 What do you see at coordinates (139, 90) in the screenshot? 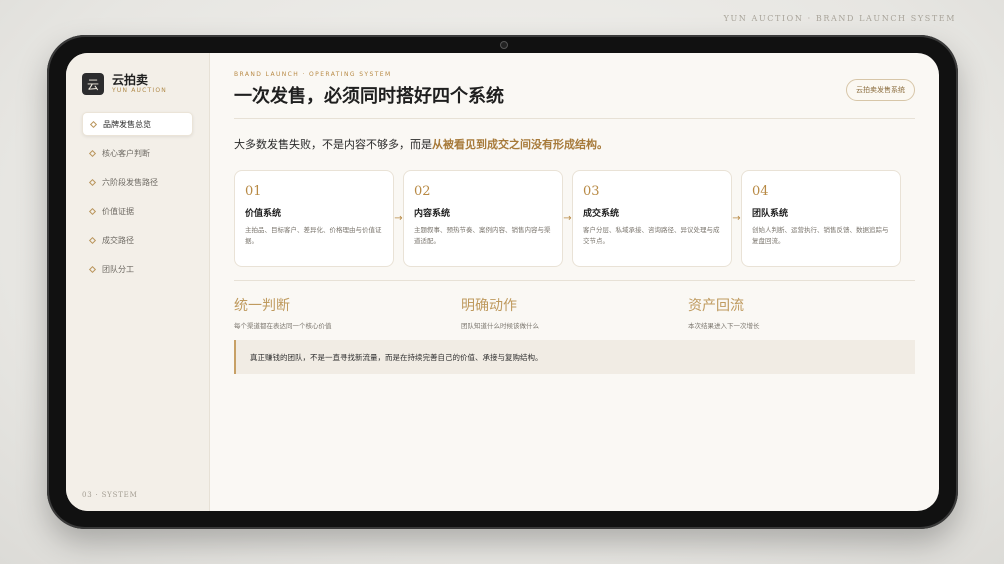
I see `brand-subtitle: YUN AUCTION` at bounding box center [139, 90].